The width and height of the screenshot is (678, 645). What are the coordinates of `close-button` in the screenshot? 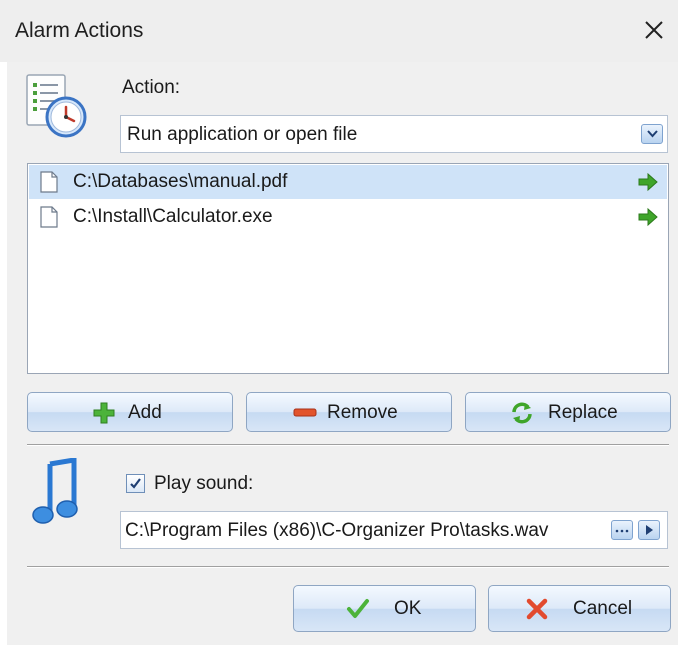 It's located at (654, 32).